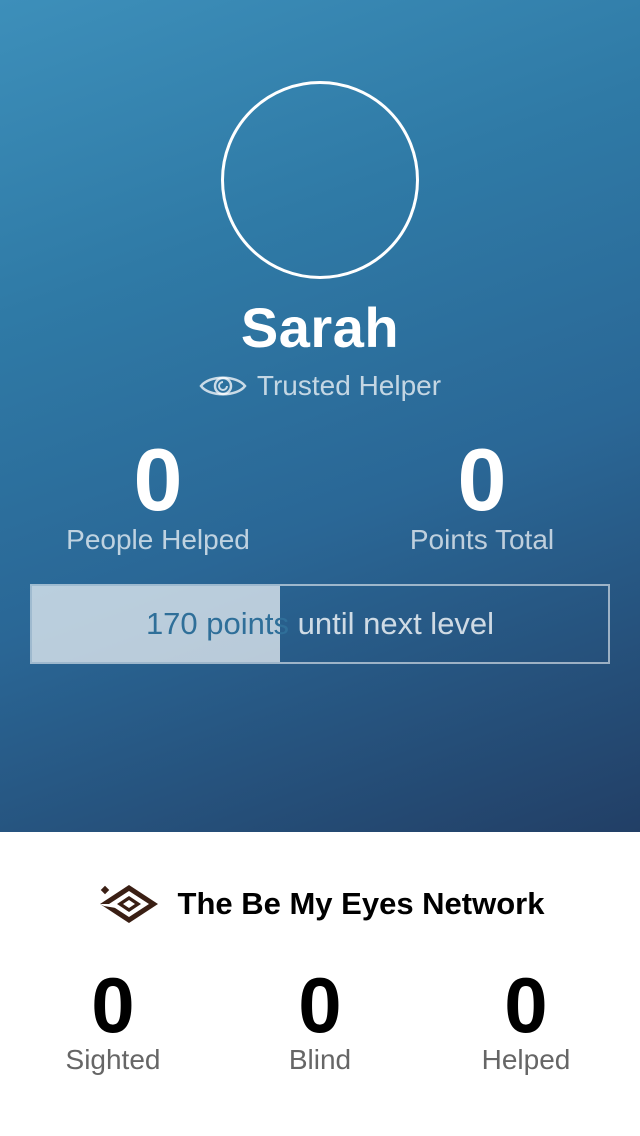  Describe the element at coordinates (349, 385) in the screenshot. I see `role-label: Trusted Helper` at that location.